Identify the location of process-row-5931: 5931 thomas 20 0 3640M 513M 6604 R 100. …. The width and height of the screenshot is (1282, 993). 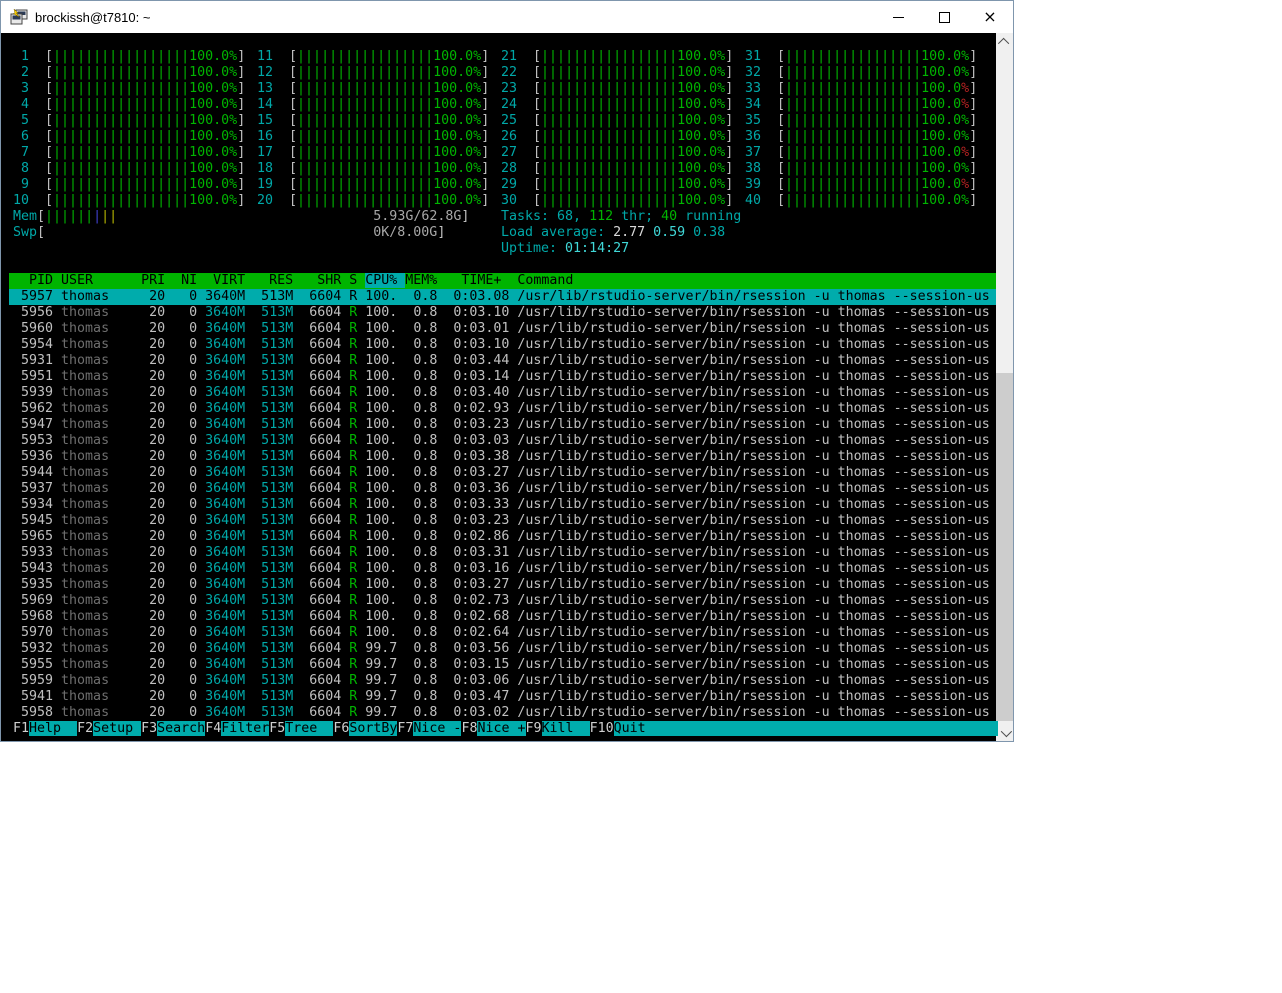
(502, 361).